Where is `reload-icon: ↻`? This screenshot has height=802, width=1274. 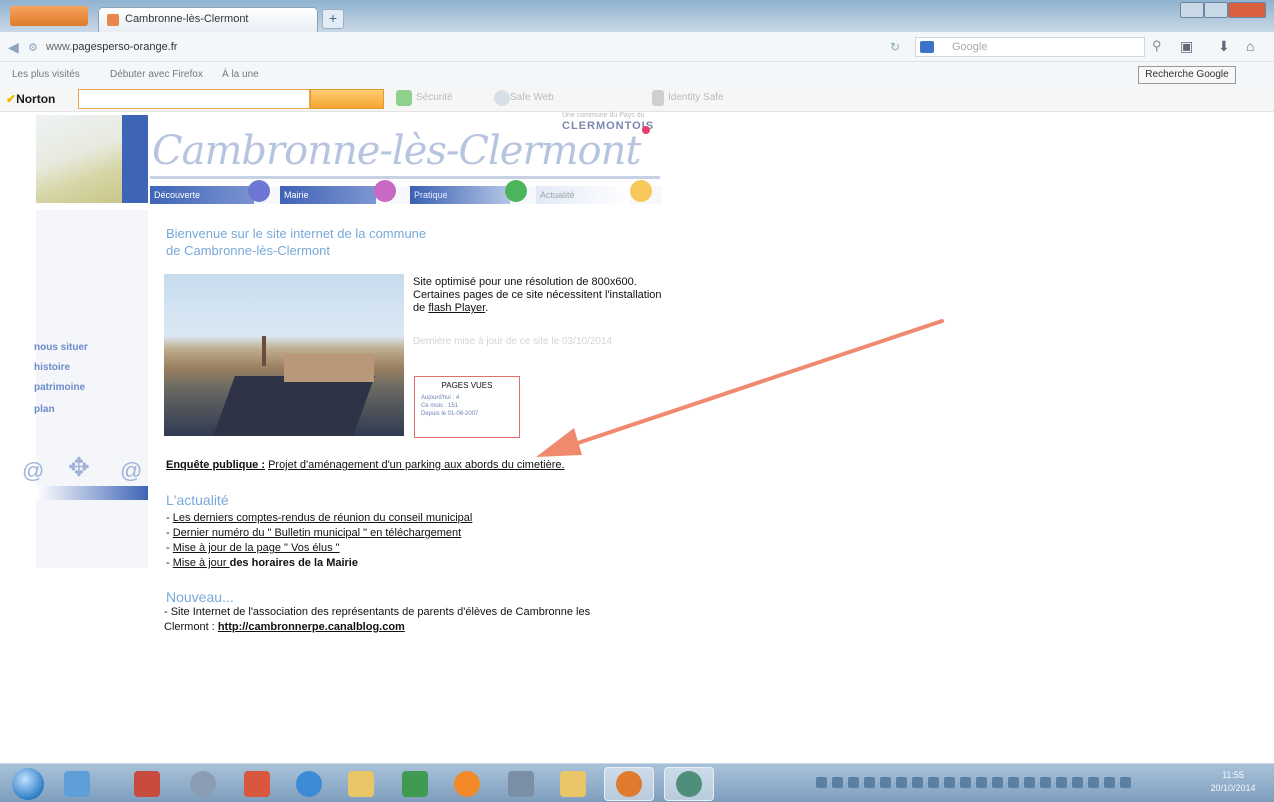 reload-icon: ↻ is located at coordinates (895, 47).